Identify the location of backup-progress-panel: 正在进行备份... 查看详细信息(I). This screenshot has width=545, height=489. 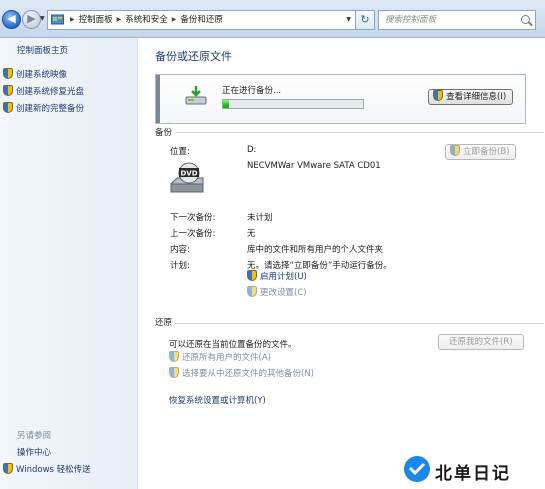
(340, 99).